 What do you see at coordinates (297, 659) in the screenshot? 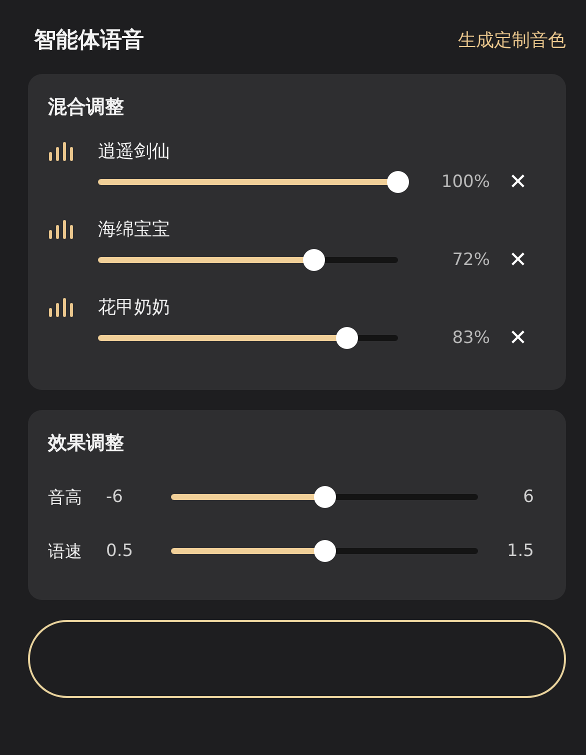
I see `action-button` at bounding box center [297, 659].